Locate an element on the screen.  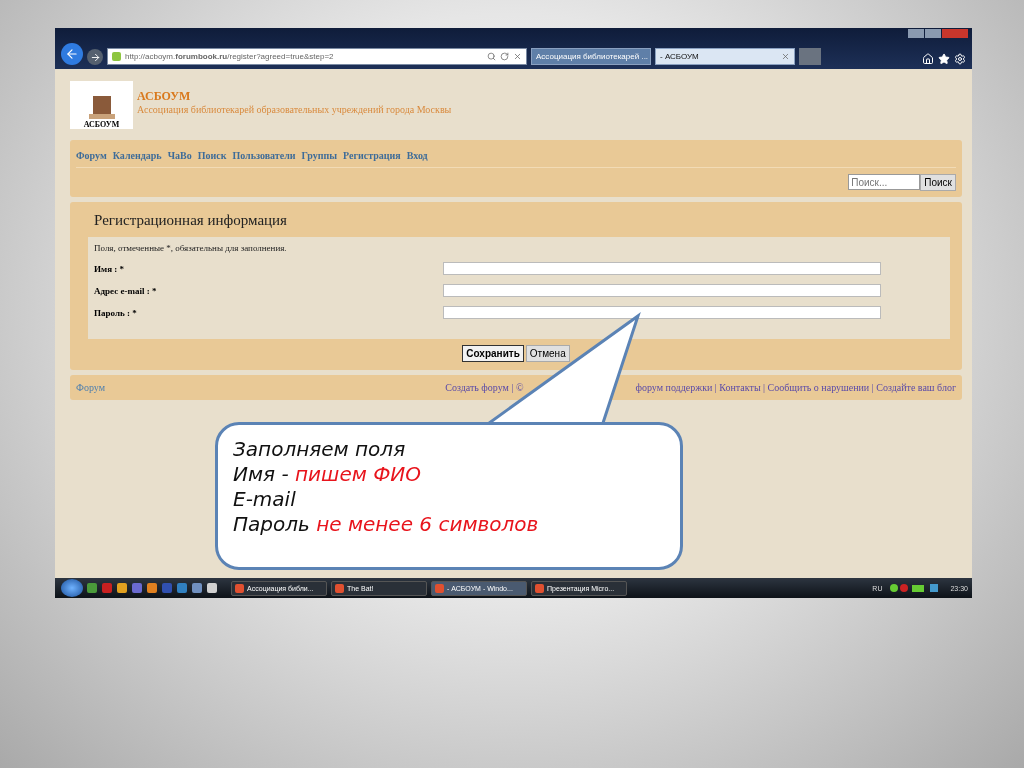
field-label: Пароль : * is located at coordinates (116, 312).